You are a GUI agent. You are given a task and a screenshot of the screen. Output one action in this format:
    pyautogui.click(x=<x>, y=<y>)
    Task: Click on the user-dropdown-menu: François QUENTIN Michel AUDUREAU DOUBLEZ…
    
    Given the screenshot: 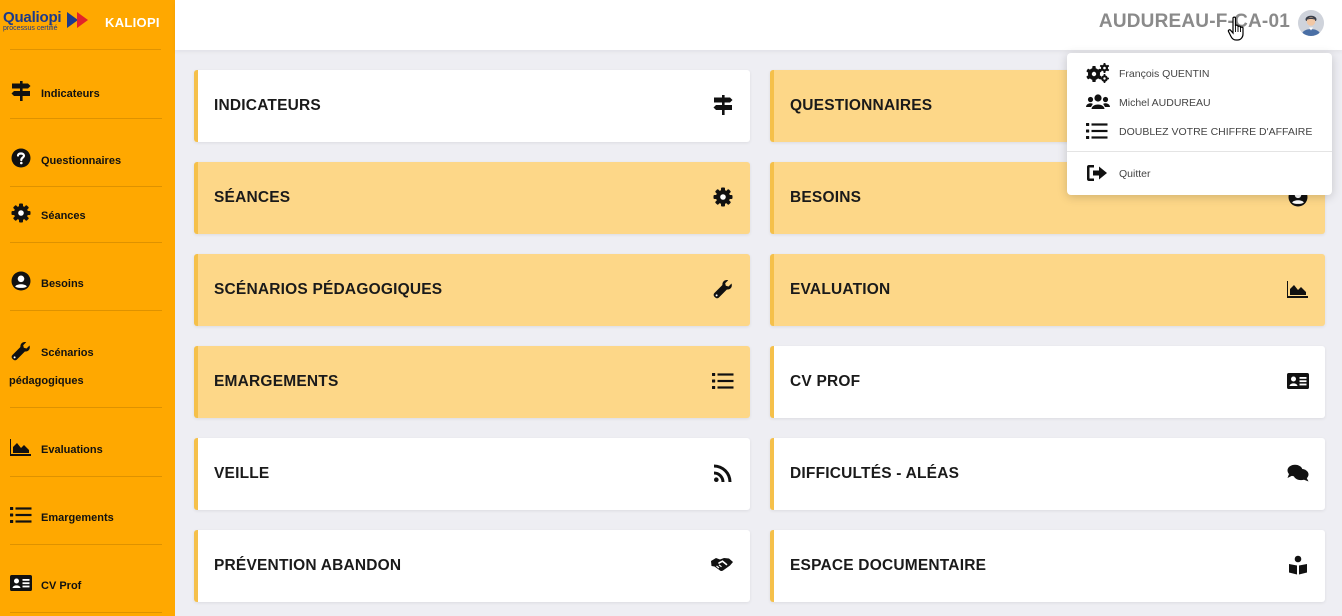 What is the action you would take?
    pyautogui.click(x=1199, y=124)
    